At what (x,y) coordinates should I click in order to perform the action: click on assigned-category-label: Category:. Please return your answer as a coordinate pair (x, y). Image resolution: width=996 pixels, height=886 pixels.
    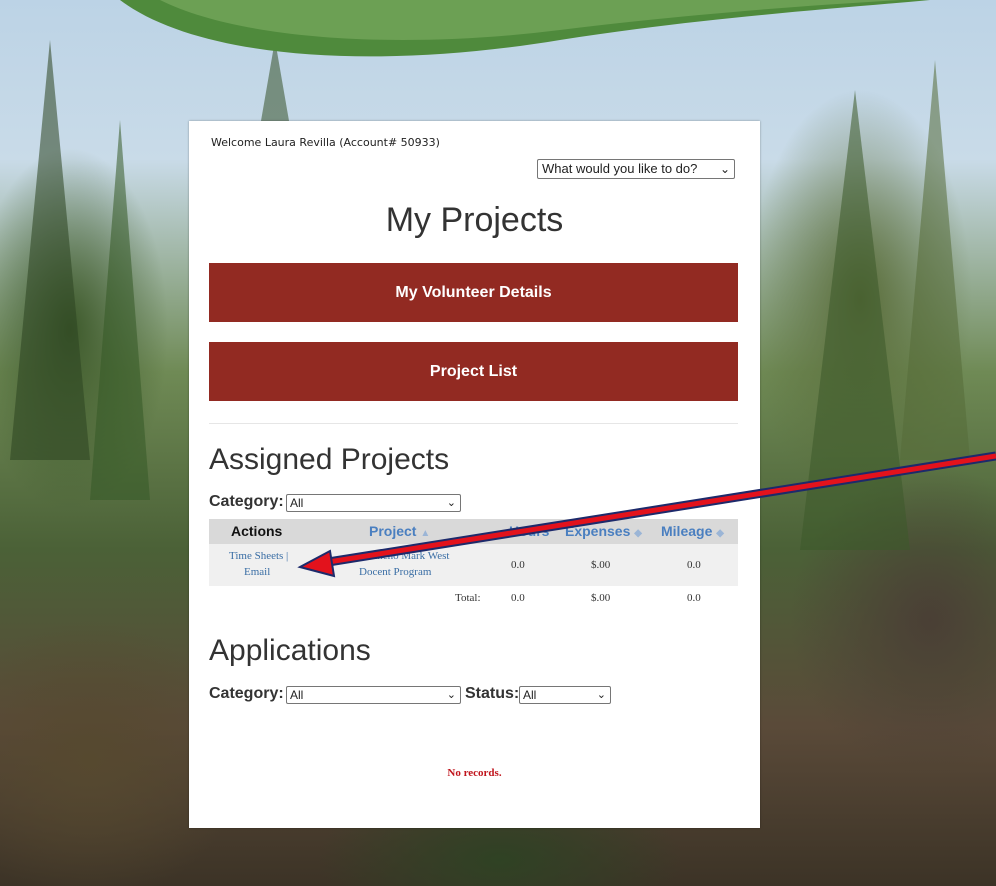
    Looking at the image, I should click on (246, 501).